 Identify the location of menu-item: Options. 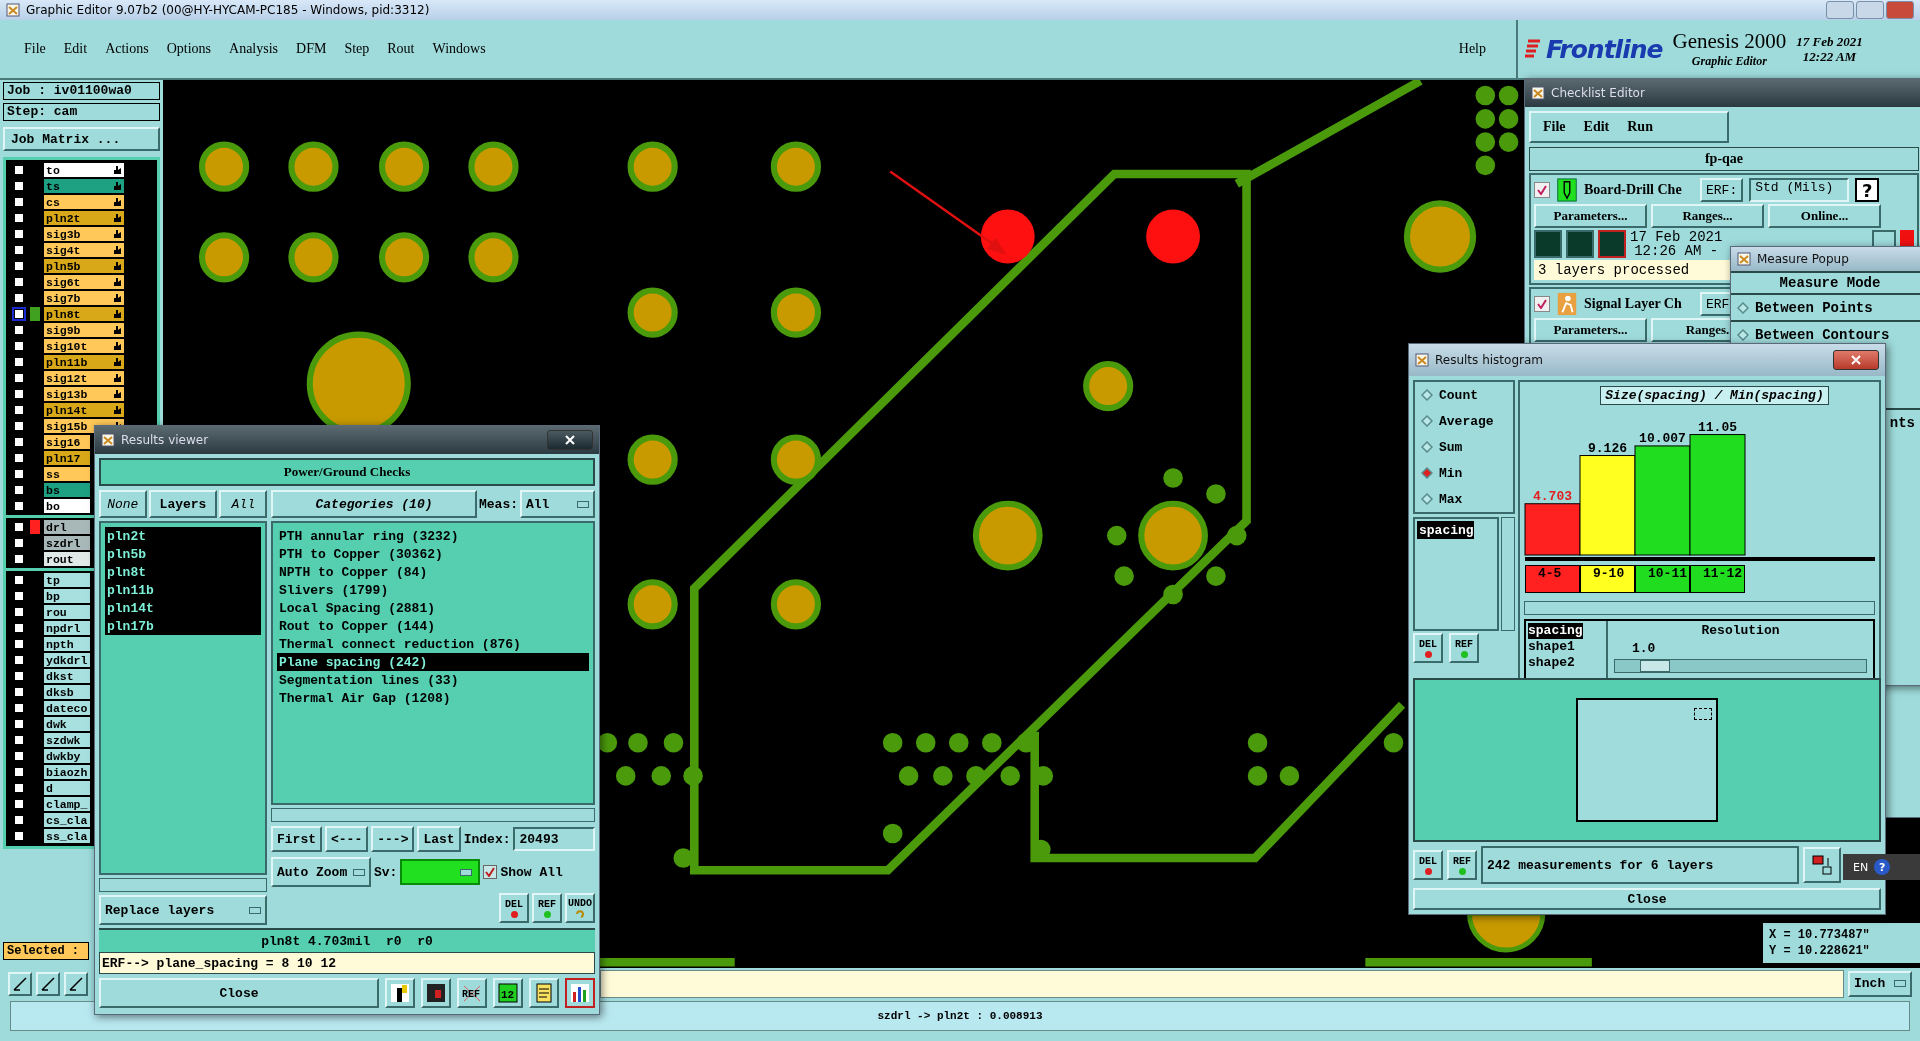
(189, 49).